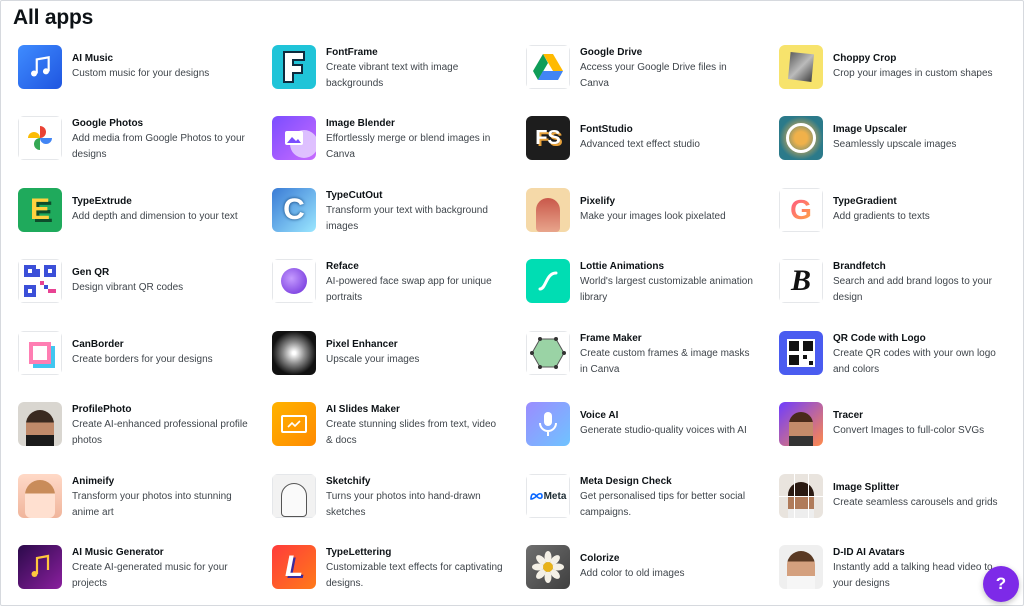 The image size is (1024, 606). I want to click on app-text: FontStudio Advanced text effect studio, so click(669, 137).